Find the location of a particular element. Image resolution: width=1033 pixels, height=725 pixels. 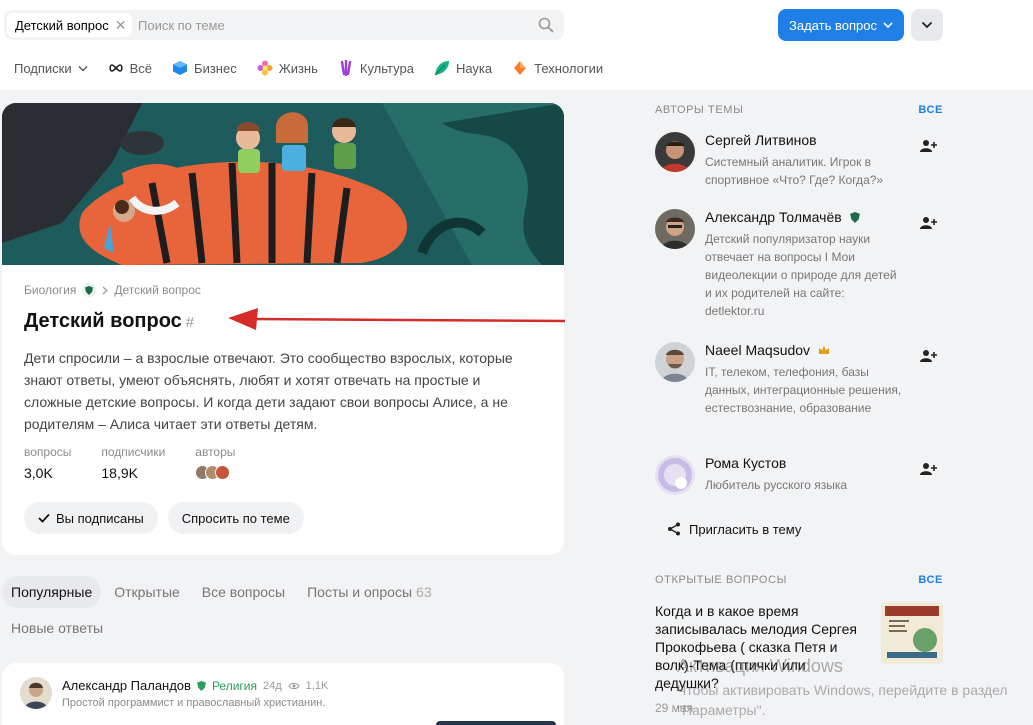

topic-label: Наука is located at coordinates (474, 68).